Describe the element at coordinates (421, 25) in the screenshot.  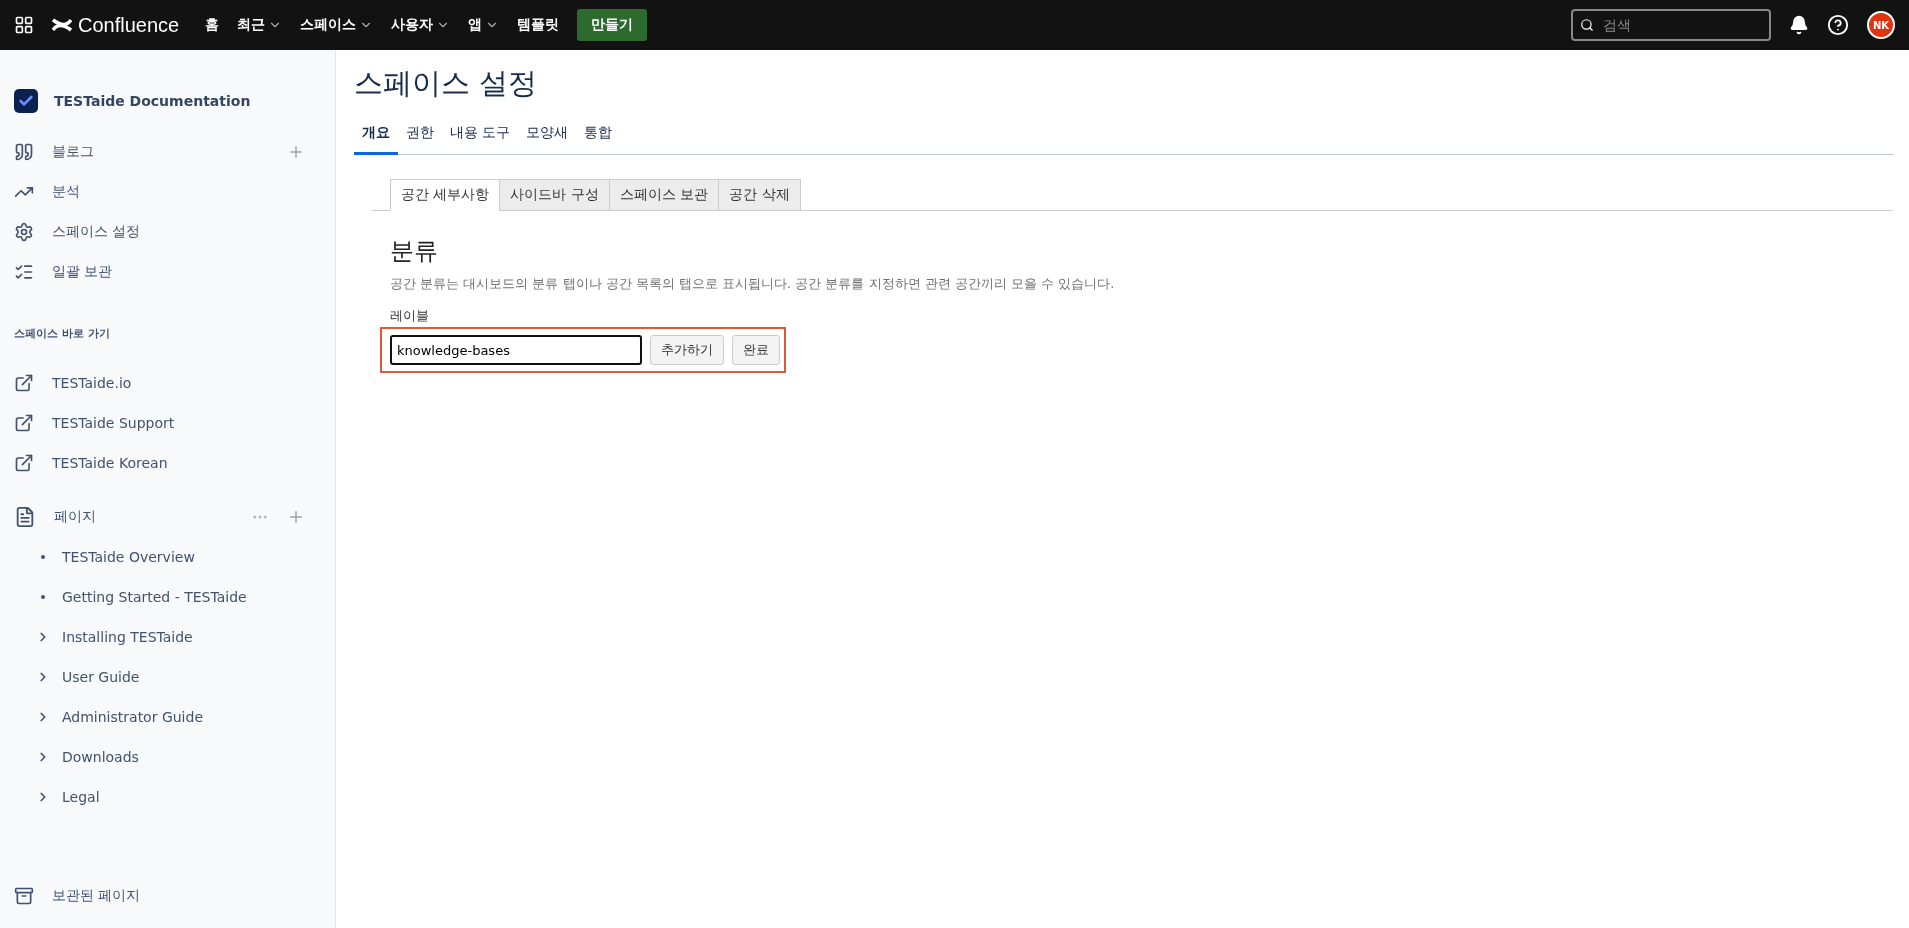
I see `nav-menu-item: 사용자` at that location.